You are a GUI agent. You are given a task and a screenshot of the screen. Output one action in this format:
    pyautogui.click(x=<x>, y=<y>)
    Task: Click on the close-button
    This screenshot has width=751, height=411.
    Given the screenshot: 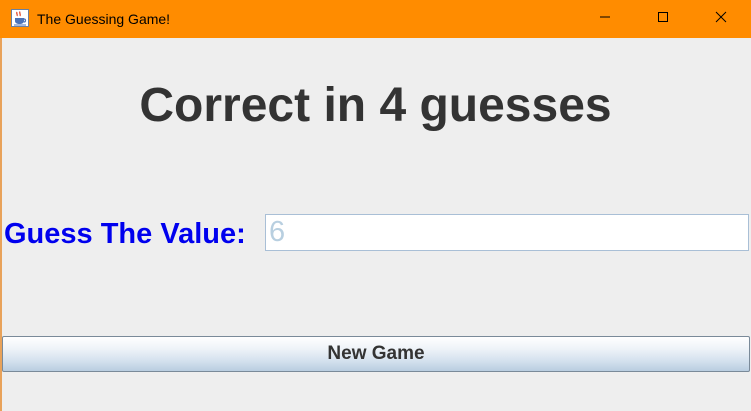 What is the action you would take?
    pyautogui.click(x=721, y=19)
    